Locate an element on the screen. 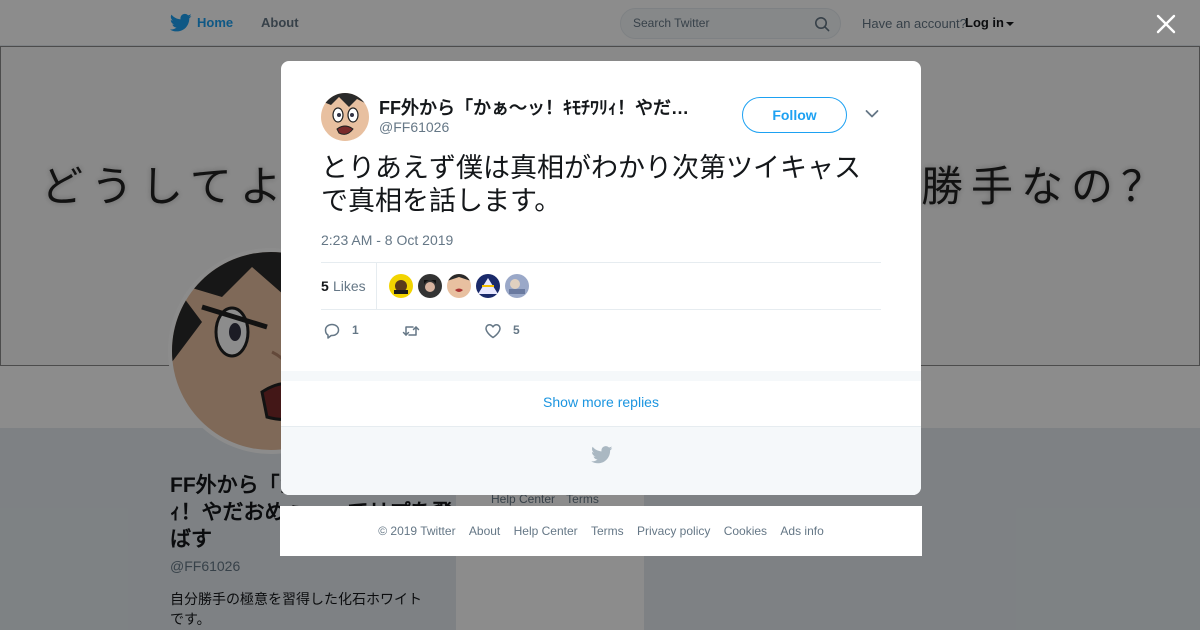  tweet-author-name: FF外から「かぁ〜ッ！ｷﾓﾁﾜﾘｨ！やだおめぇ」ってリプを飛ばす is located at coordinates (539, 107).